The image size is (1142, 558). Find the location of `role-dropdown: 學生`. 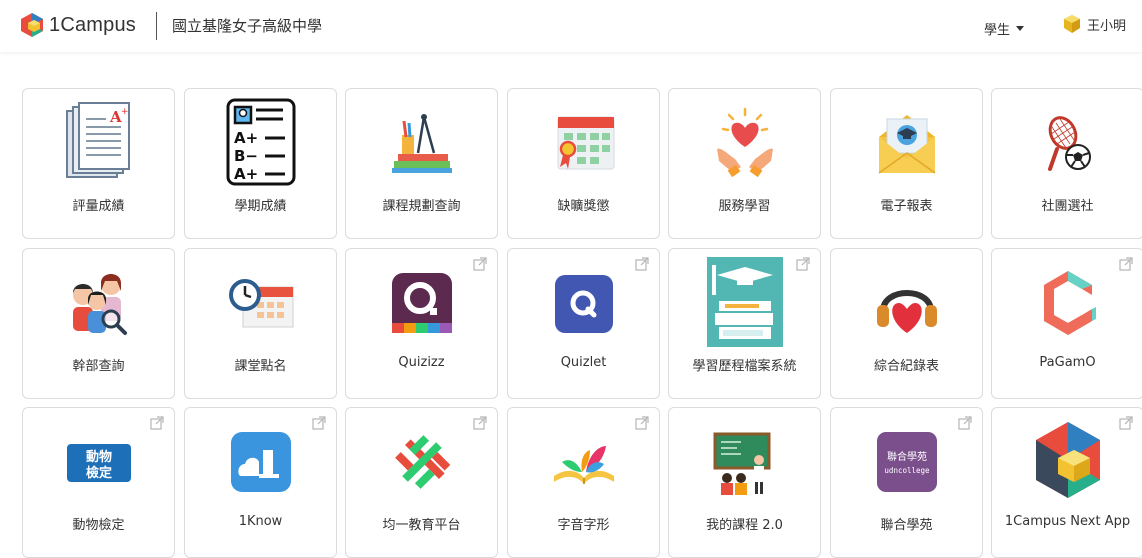

role-dropdown: 學生 is located at coordinates (1004, 28).